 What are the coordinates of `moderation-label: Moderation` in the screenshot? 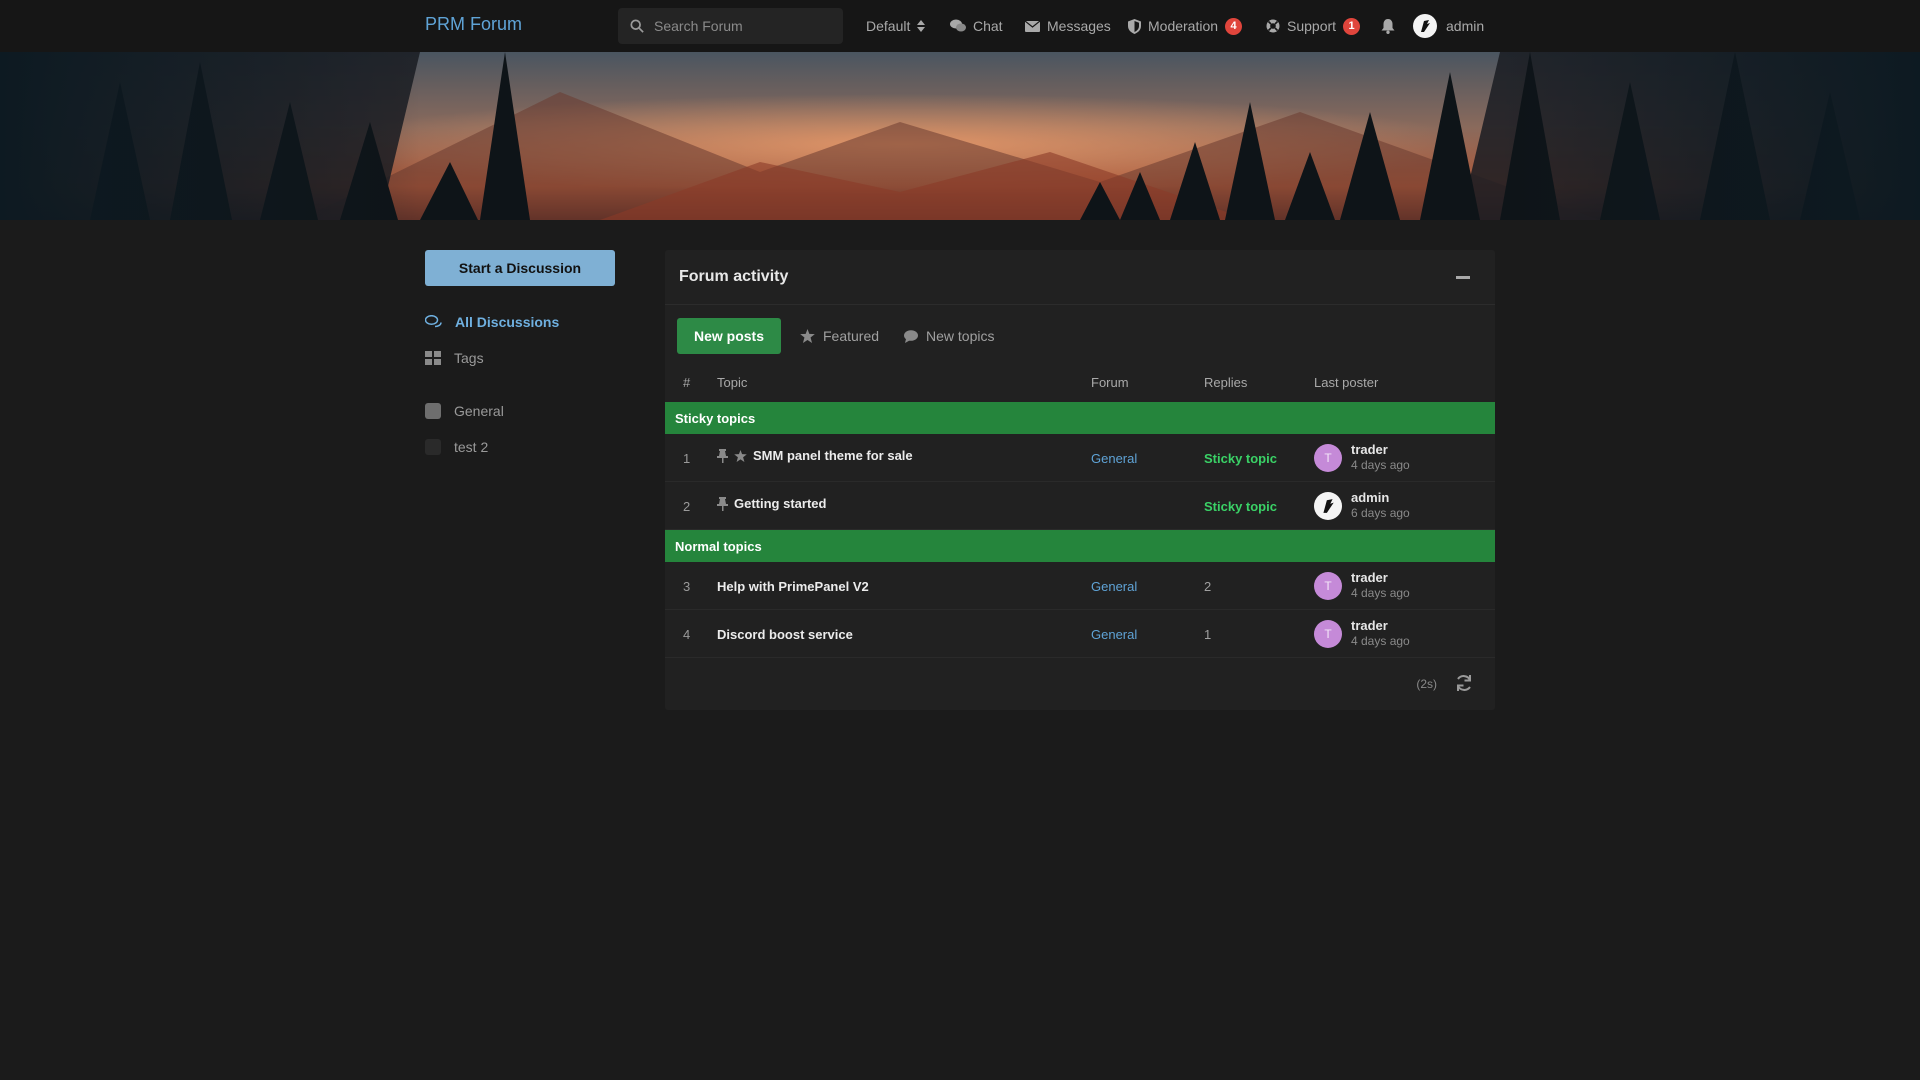 It's located at (1183, 26).